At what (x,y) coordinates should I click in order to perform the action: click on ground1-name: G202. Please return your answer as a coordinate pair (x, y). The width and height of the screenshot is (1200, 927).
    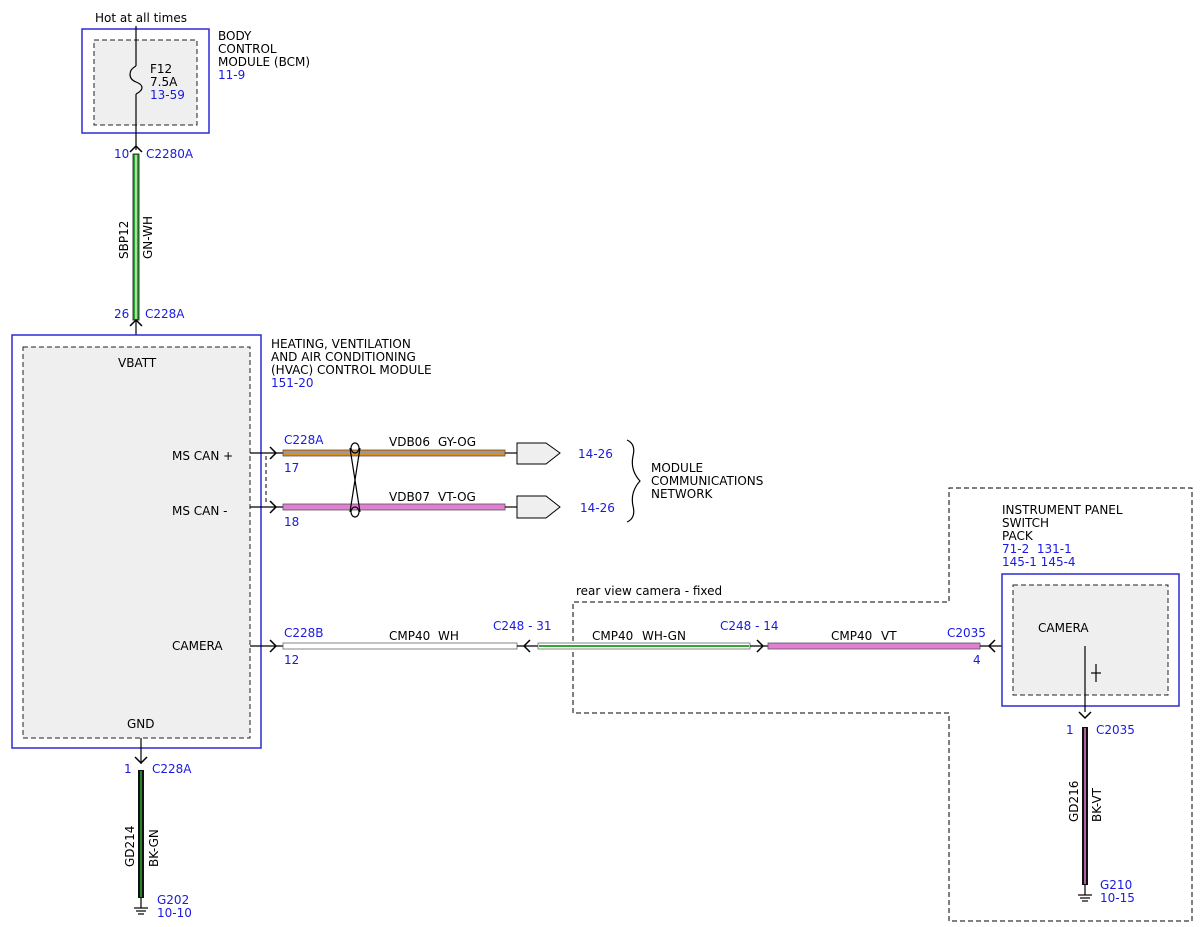
    Looking at the image, I should click on (173, 900).